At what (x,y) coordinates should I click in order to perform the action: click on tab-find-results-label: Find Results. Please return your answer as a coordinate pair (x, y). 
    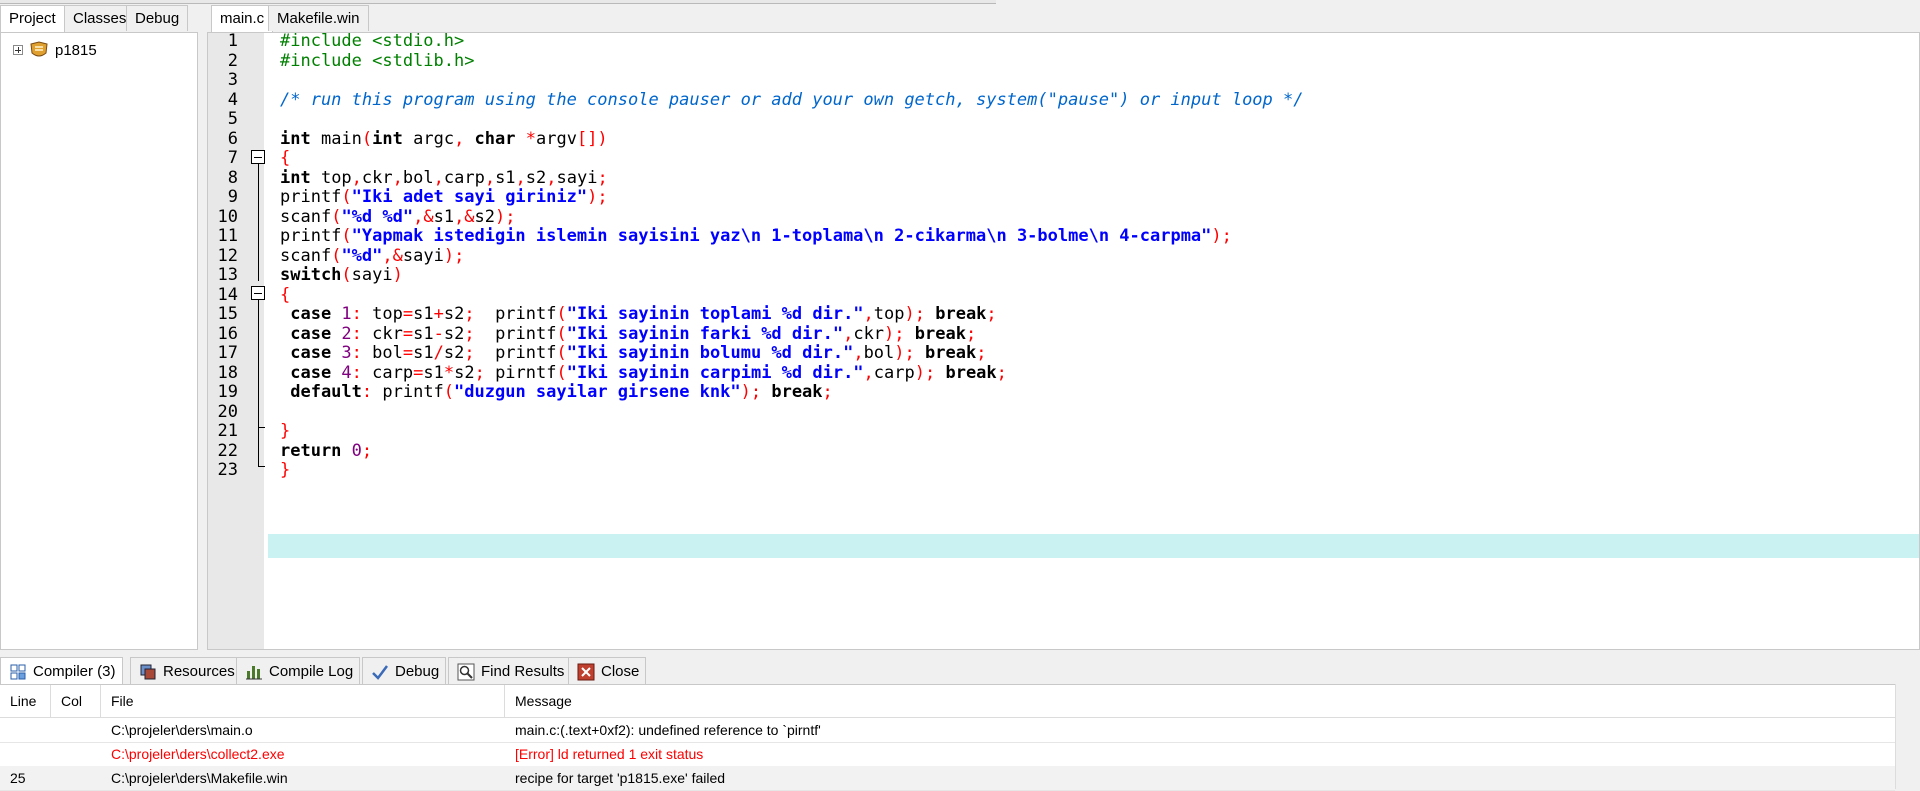
    Looking at the image, I should click on (523, 671).